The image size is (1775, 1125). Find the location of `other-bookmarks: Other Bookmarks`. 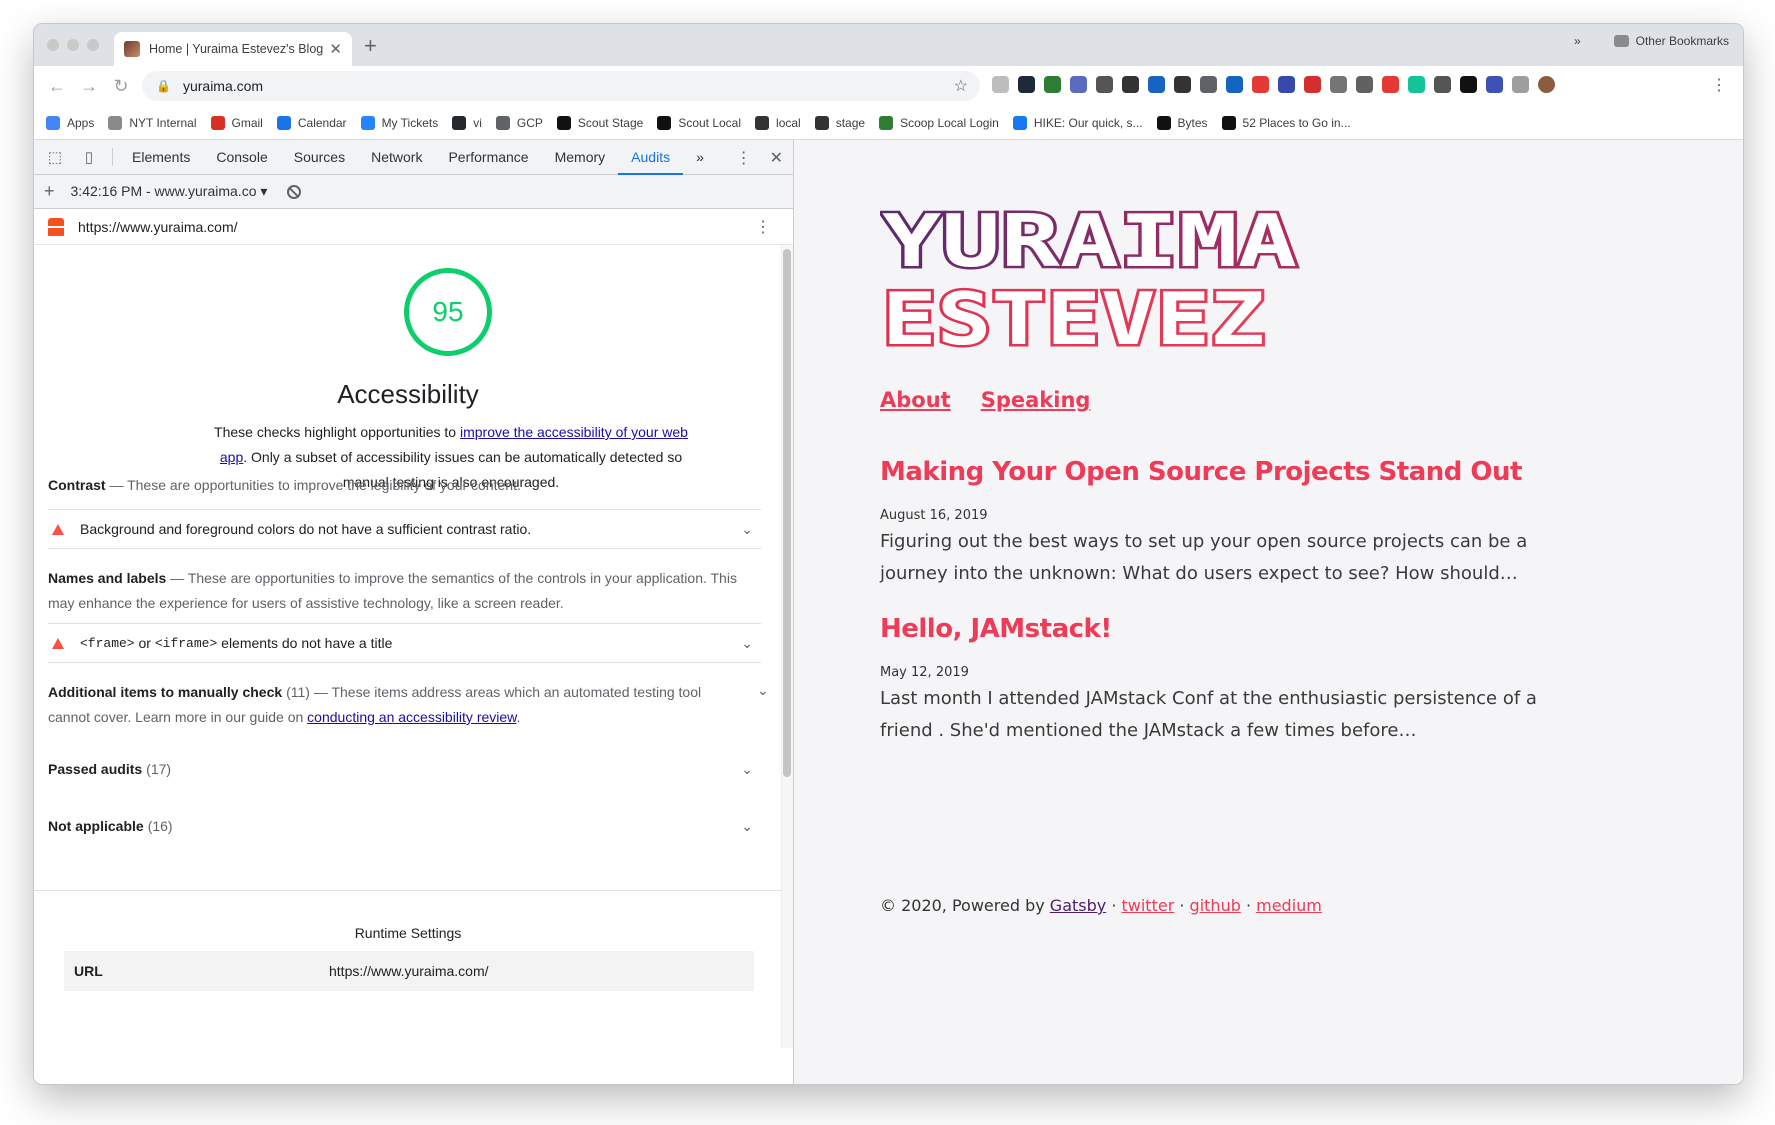

other-bookmarks: Other Bookmarks is located at coordinates (1671, 41).